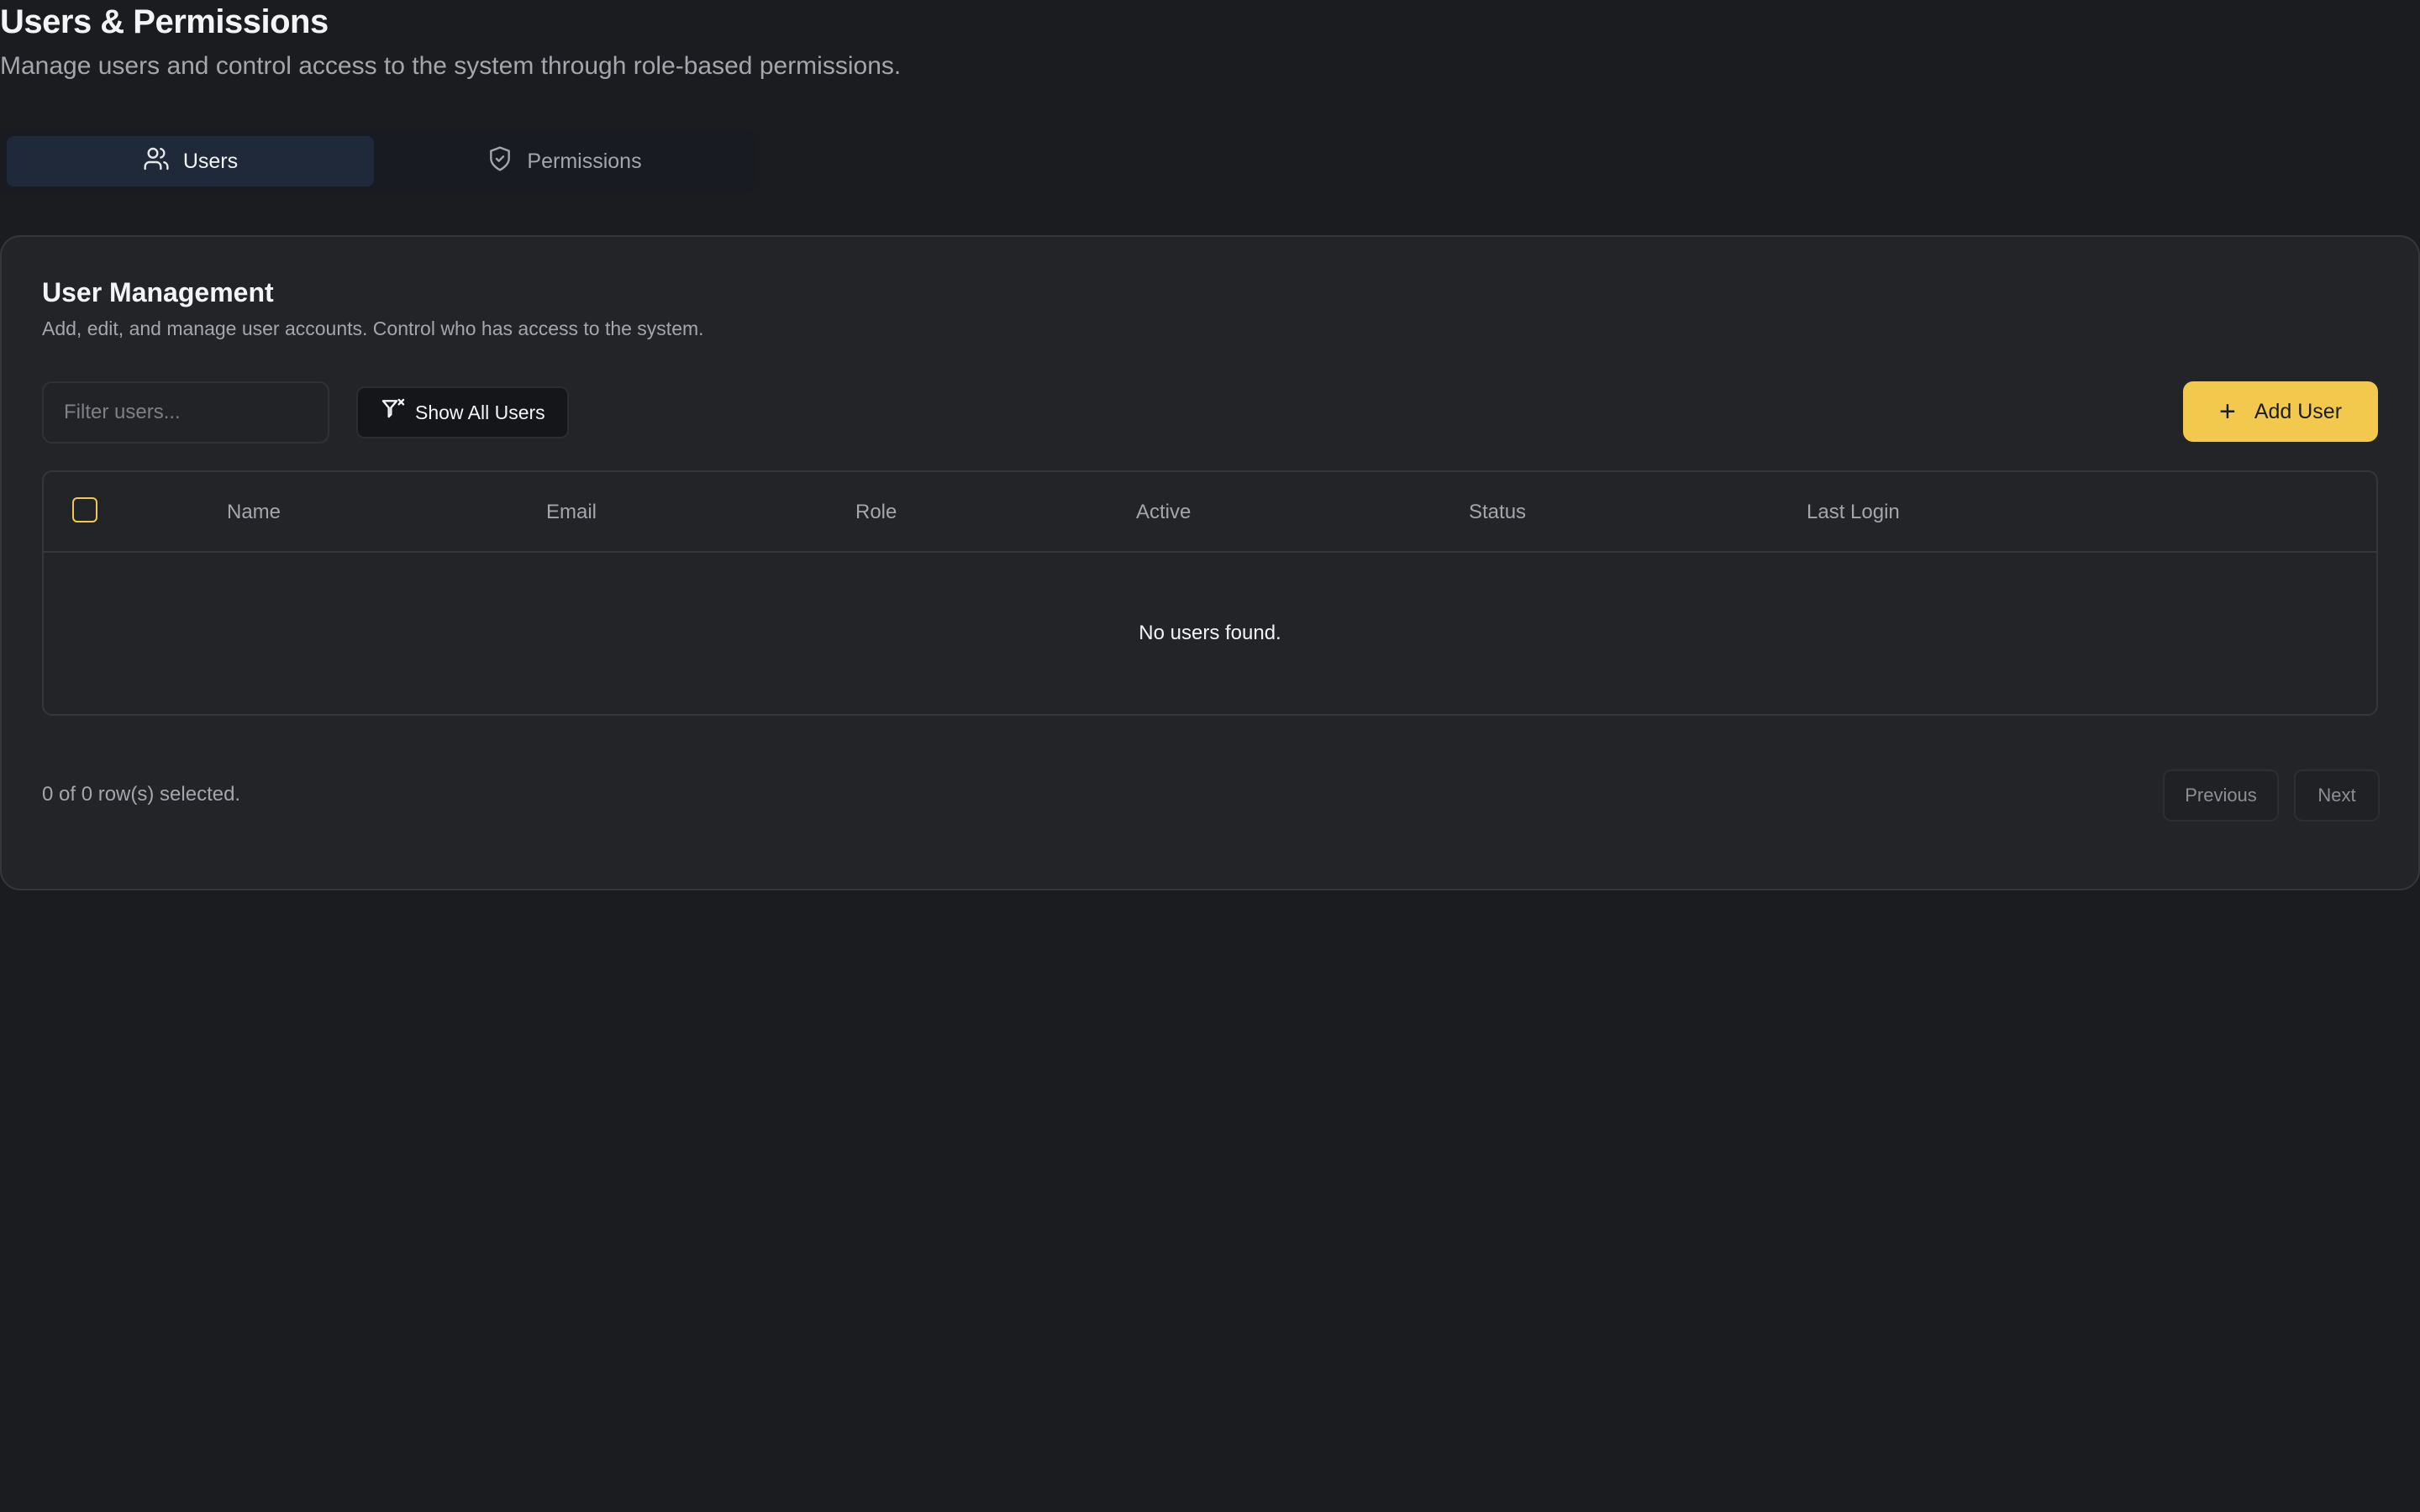  I want to click on plus-icon: +, so click(2227, 412).